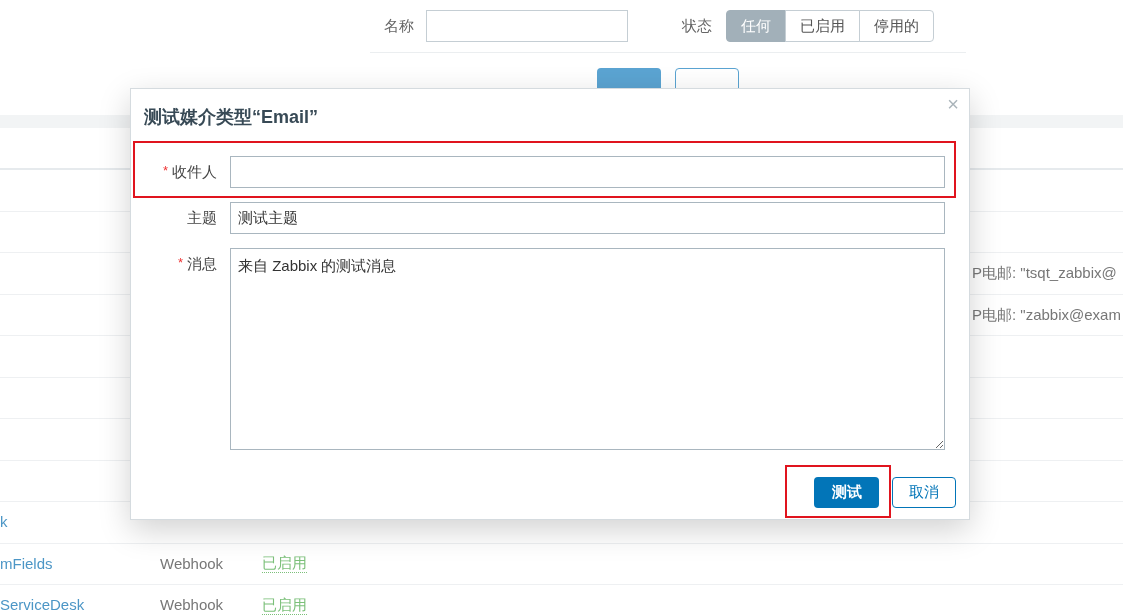  What do you see at coordinates (194, 172) in the screenshot?
I see `field-label: 收件人` at bounding box center [194, 172].